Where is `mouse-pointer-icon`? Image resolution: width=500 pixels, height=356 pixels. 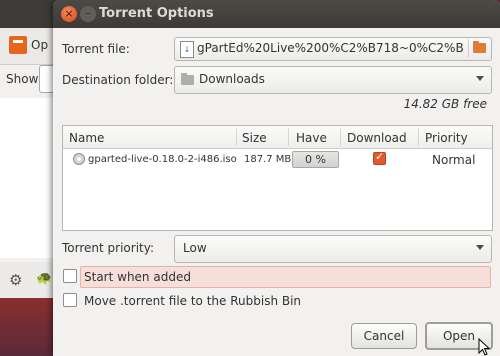
mouse-pointer-icon is located at coordinates (484, 347).